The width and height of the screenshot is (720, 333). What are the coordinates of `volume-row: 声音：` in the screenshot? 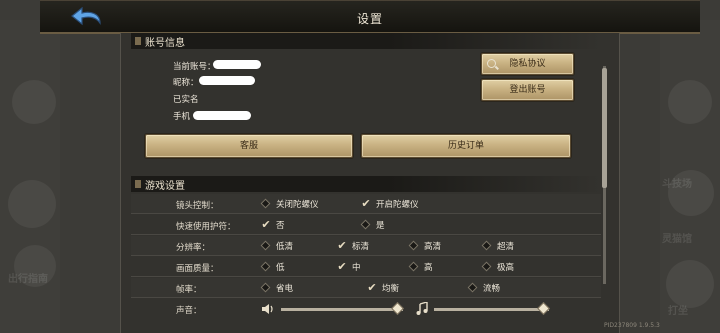 It's located at (366, 309).